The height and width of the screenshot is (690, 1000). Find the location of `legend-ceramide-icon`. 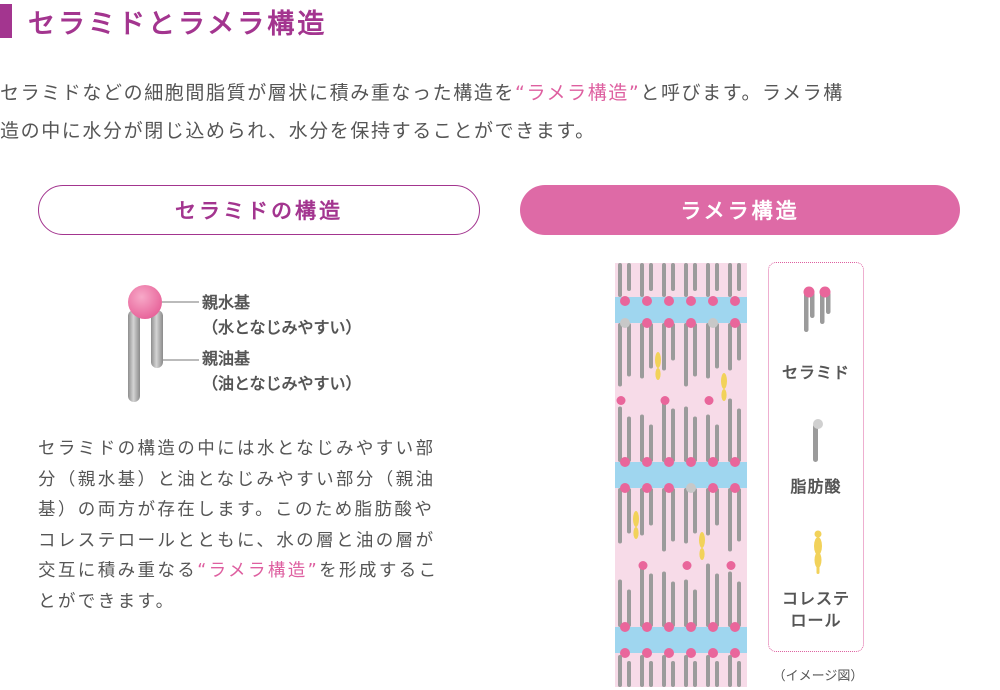

legend-ceramide-icon is located at coordinates (817, 309).